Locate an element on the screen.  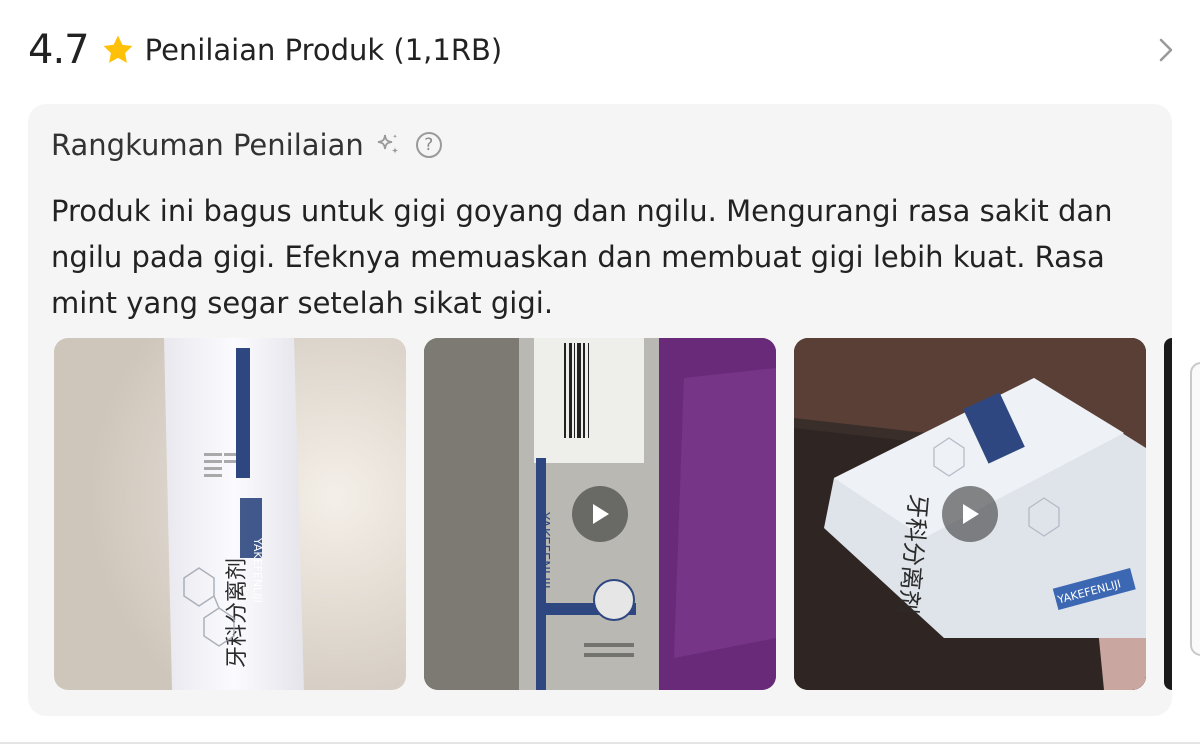
next-media-peek is located at coordinates (1168, 514).